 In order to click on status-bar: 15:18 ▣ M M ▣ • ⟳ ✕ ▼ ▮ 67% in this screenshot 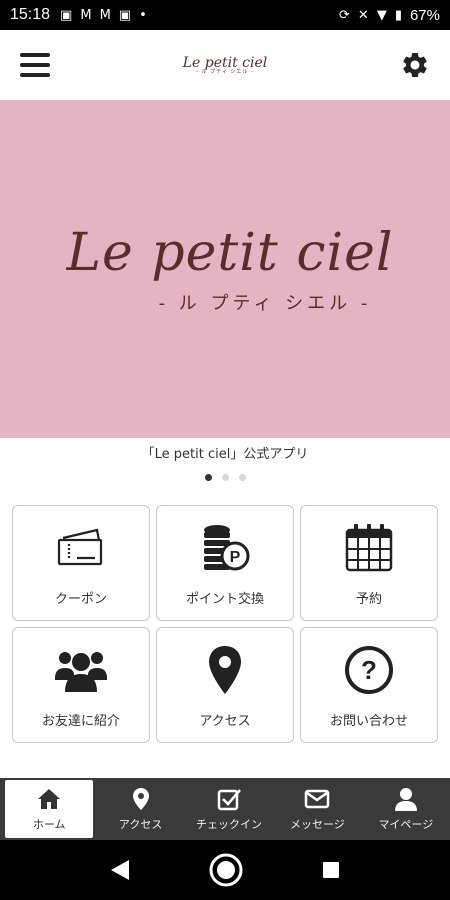, I will do `click(225, 15)`.